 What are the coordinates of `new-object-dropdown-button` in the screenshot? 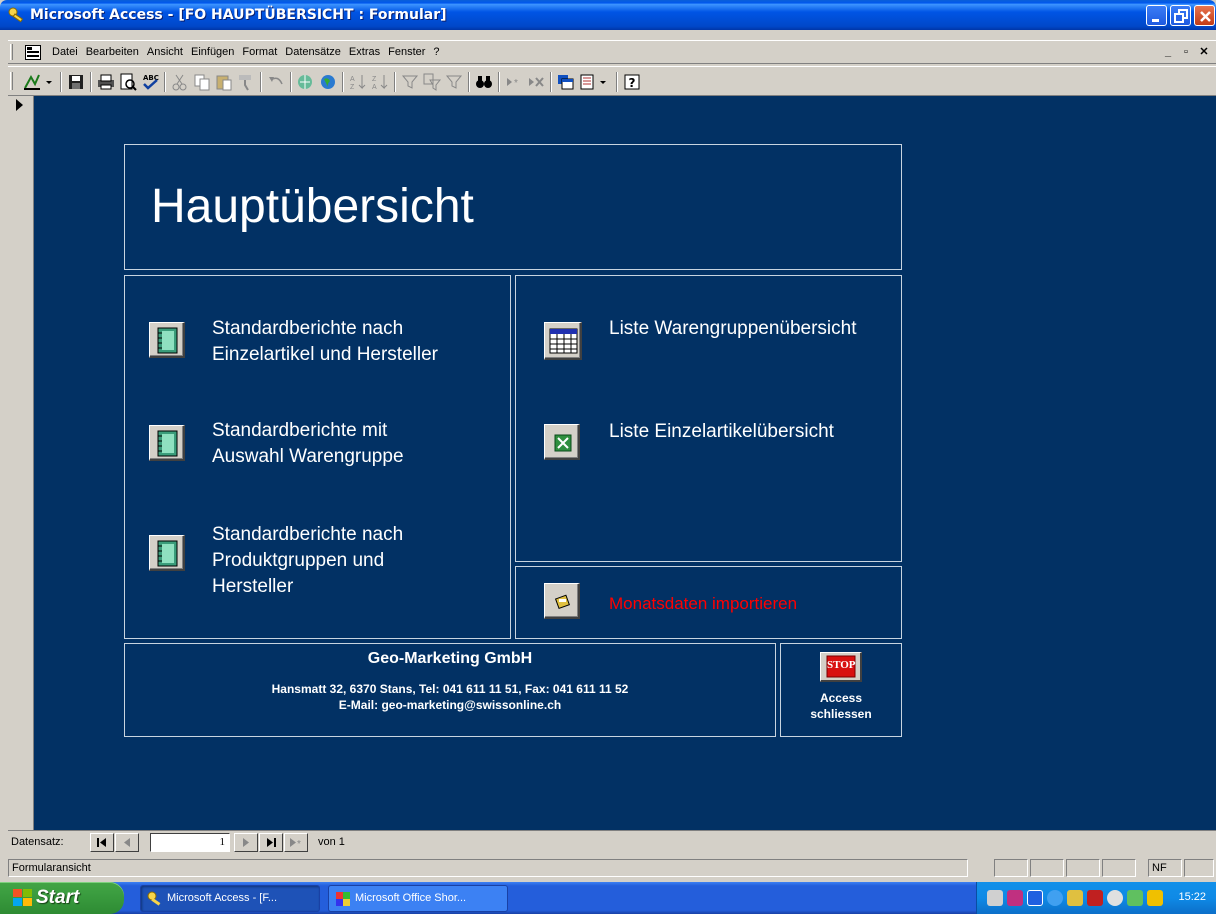 It's located at (595, 82).